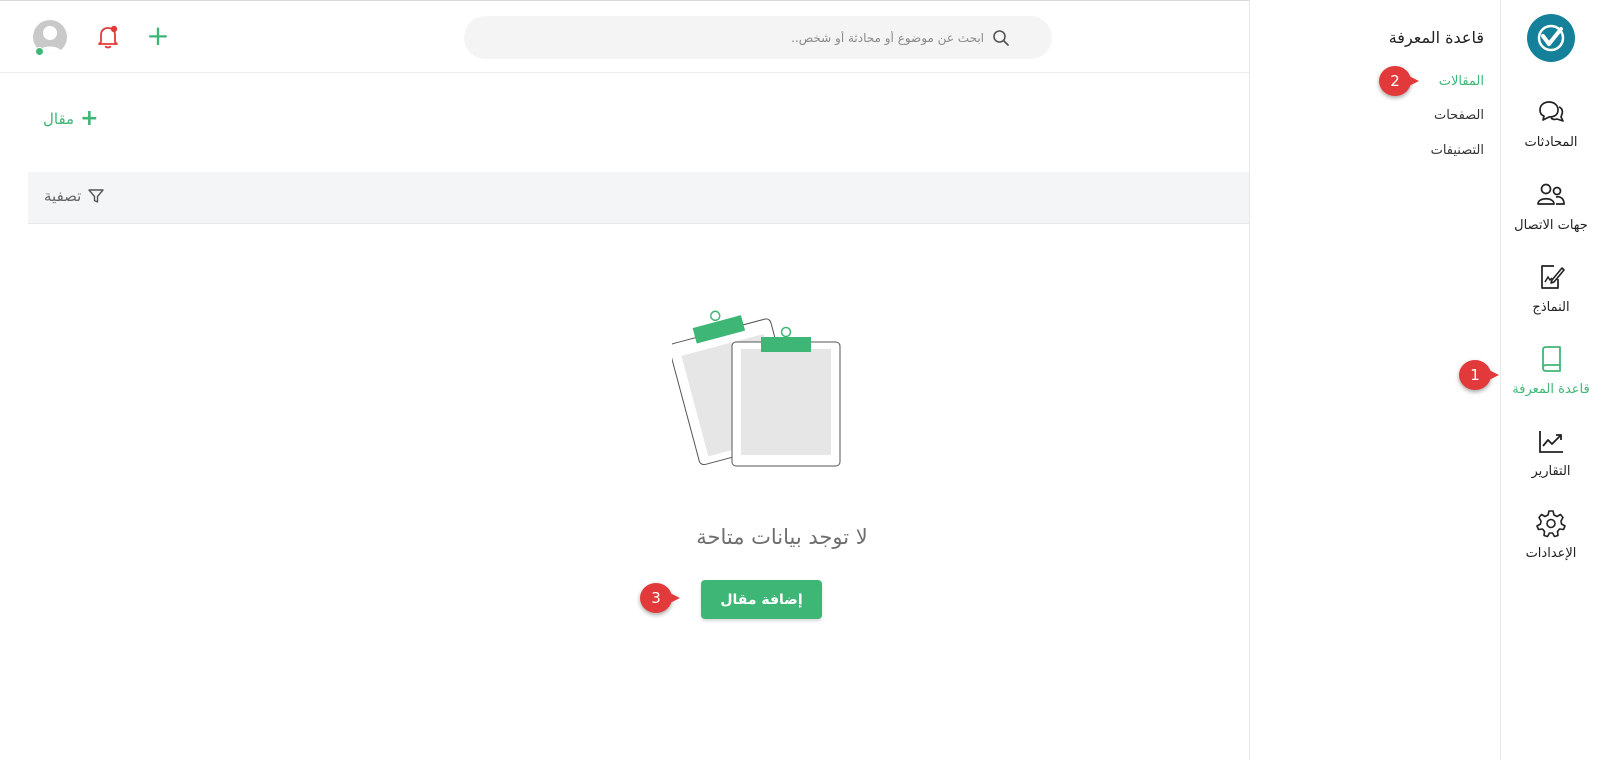  I want to click on chat-bubbles-icon, so click(1551, 112).